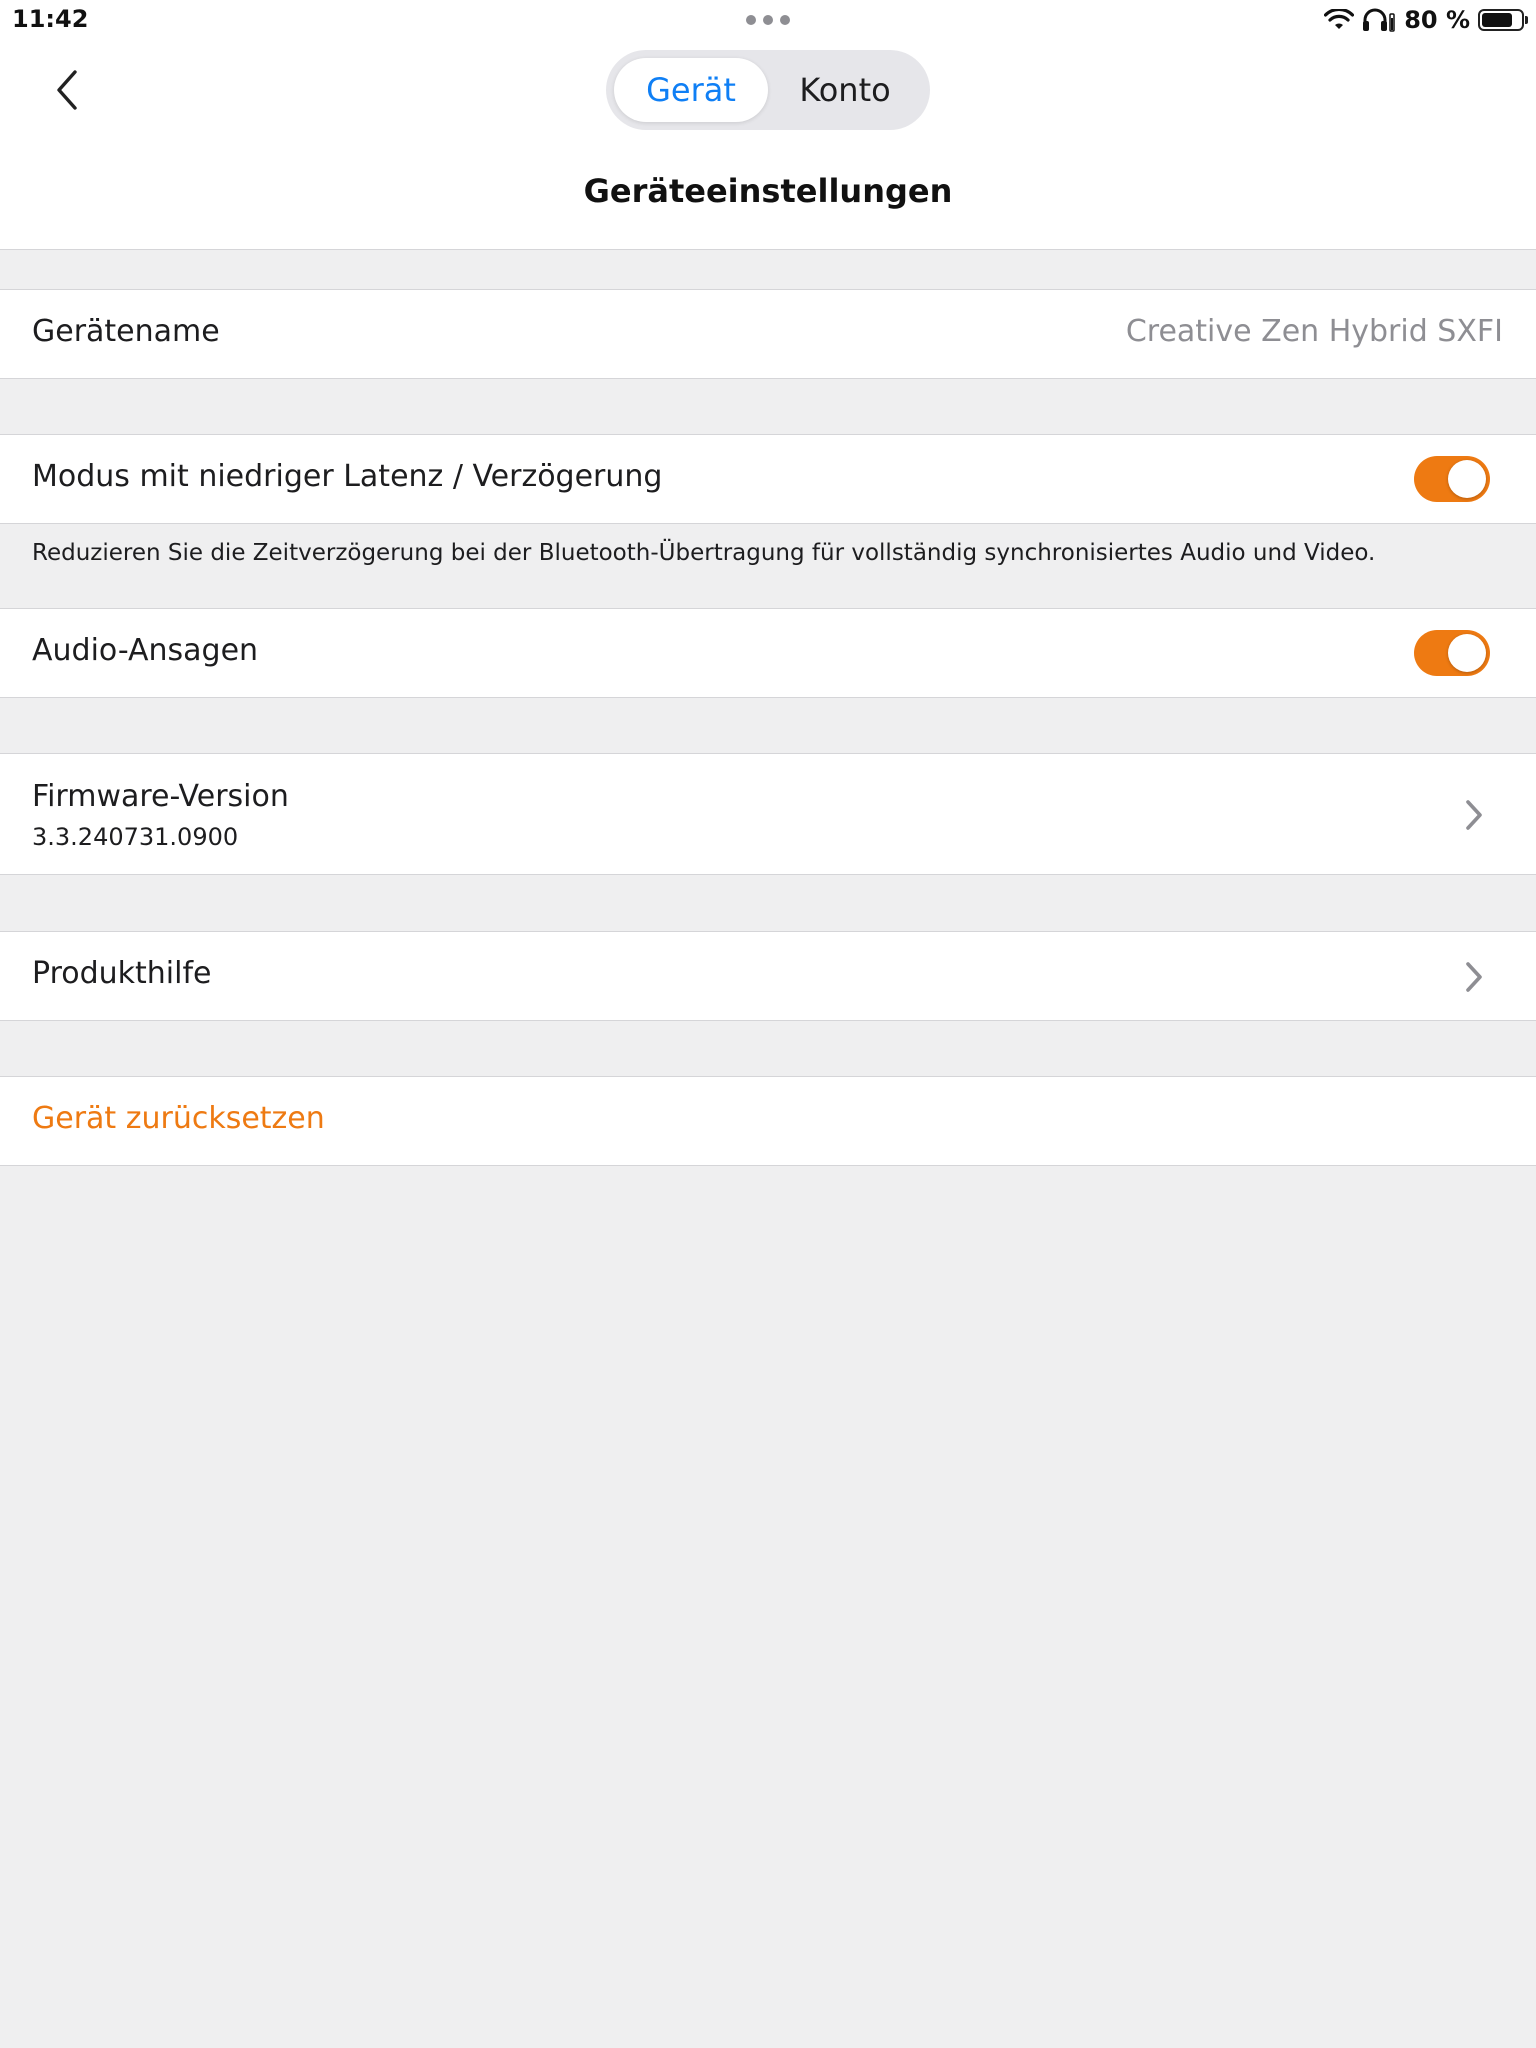 The height and width of the screenshot is (2048, 1536). I want to click on multitasking-dots-icon, so click(768, 20).